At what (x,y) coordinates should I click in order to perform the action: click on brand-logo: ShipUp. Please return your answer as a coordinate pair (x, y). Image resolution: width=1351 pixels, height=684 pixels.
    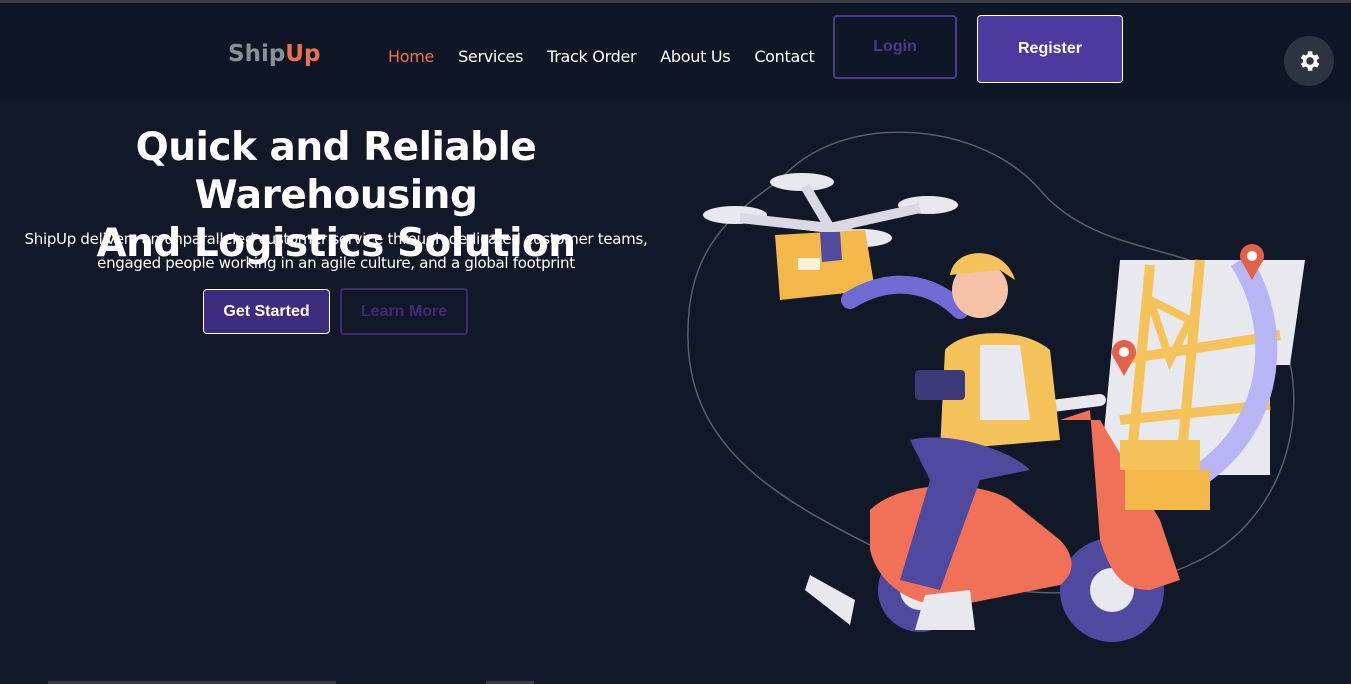
    Looking at the image, I should click on (274, 54).